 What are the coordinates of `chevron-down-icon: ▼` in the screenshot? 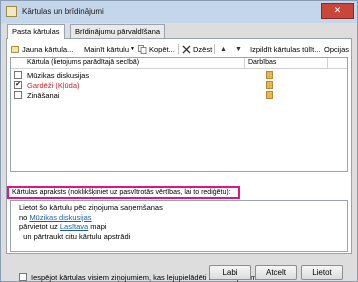 It's located at (132, 49).